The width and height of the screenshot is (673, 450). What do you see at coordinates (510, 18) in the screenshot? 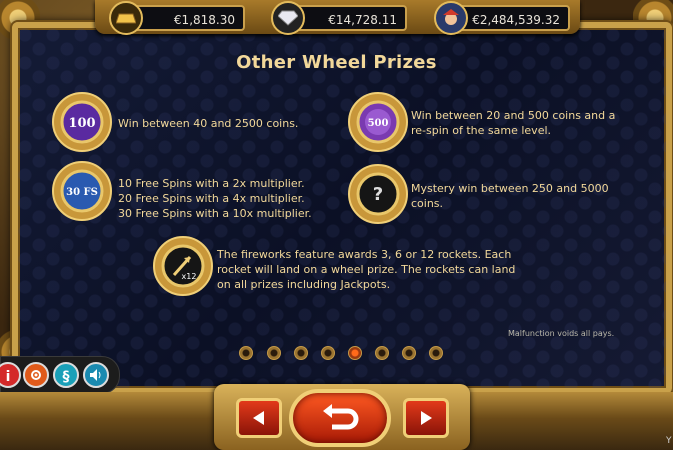
I see `jackpot-balance: €2,484,539.32` at bounding box center [510, 18].